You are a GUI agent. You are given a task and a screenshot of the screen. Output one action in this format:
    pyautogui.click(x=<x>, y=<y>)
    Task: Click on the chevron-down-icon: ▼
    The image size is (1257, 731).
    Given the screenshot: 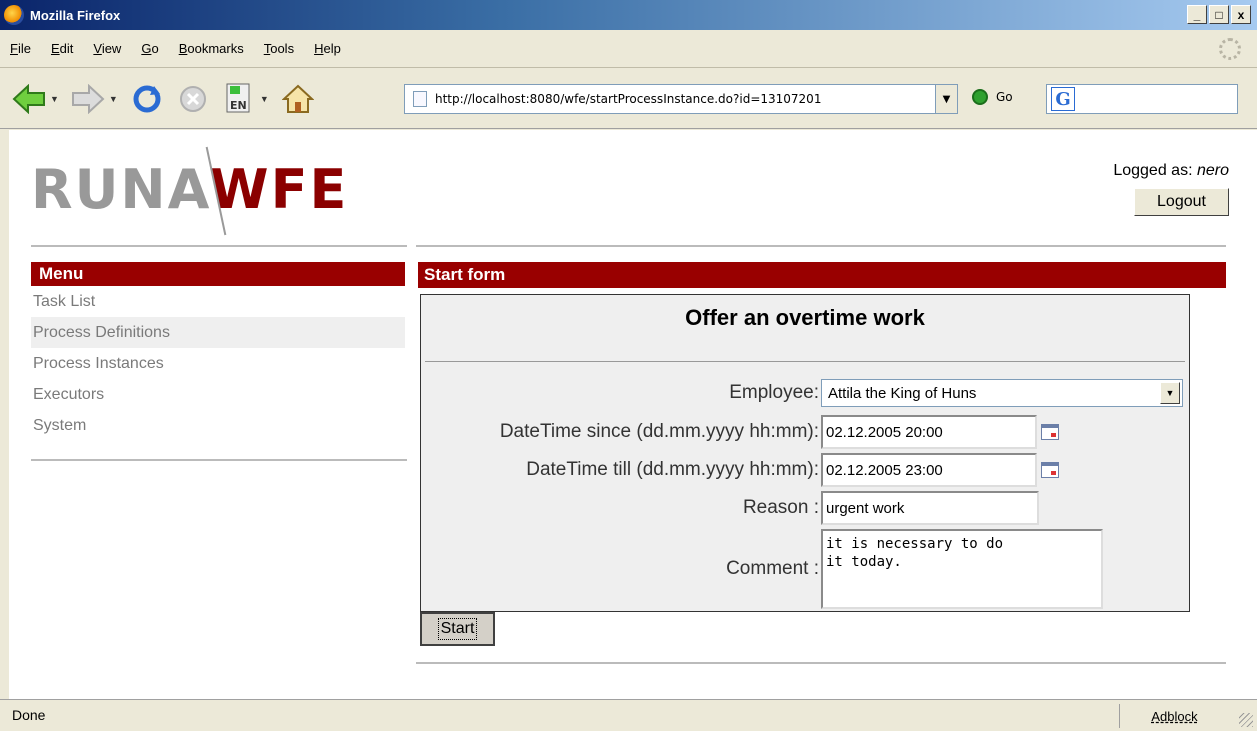 What is the action you would take?
    pyautogui.click(x=1170, y=393)
    